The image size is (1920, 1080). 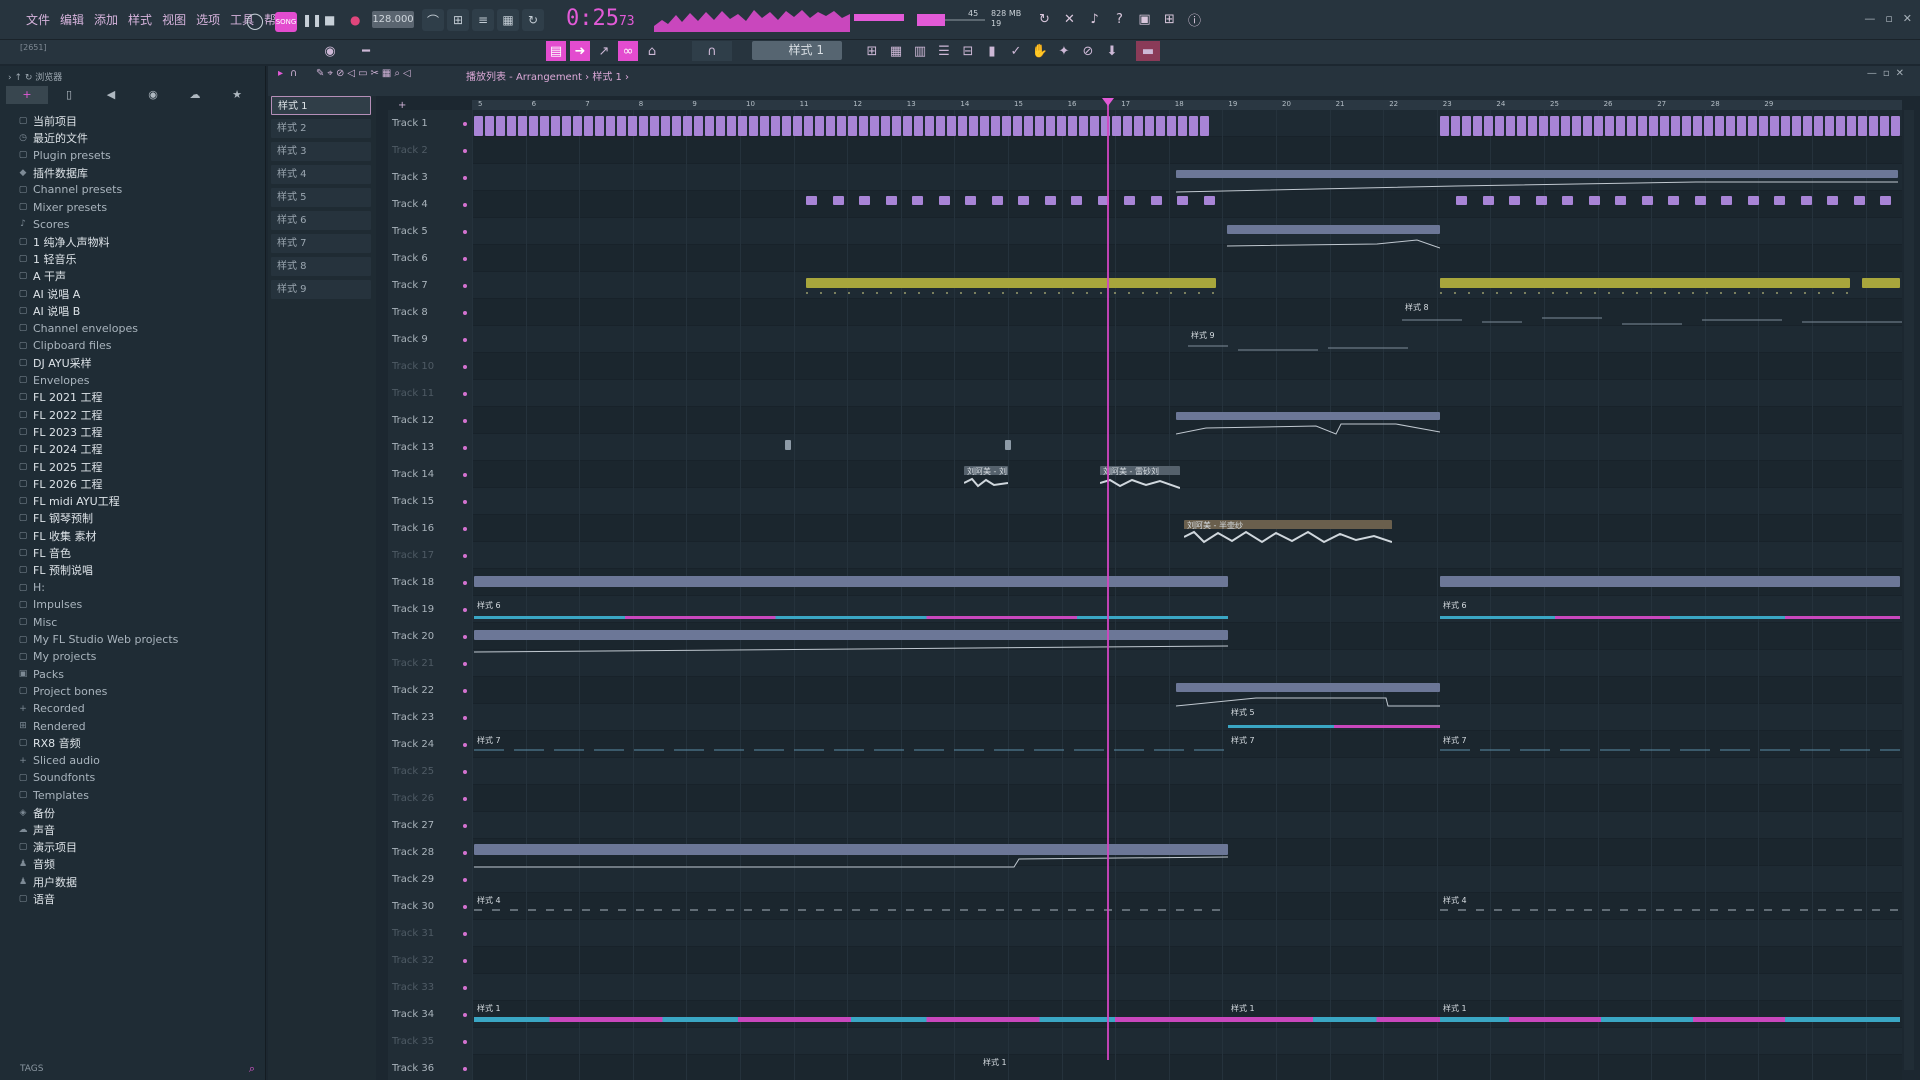 I want to click on browser-item: ▢ Impulses, so click(x=138, y=604).